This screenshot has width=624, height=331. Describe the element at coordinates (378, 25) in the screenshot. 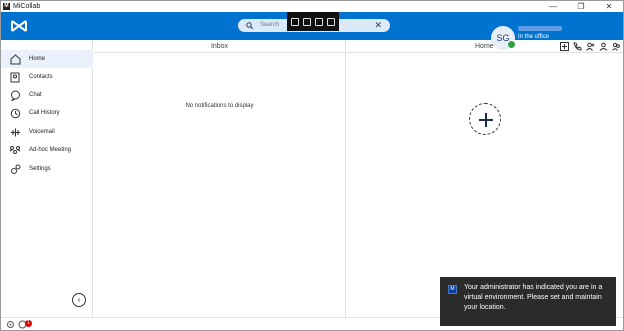

I see `clear-search-icon: ✕` at that location.